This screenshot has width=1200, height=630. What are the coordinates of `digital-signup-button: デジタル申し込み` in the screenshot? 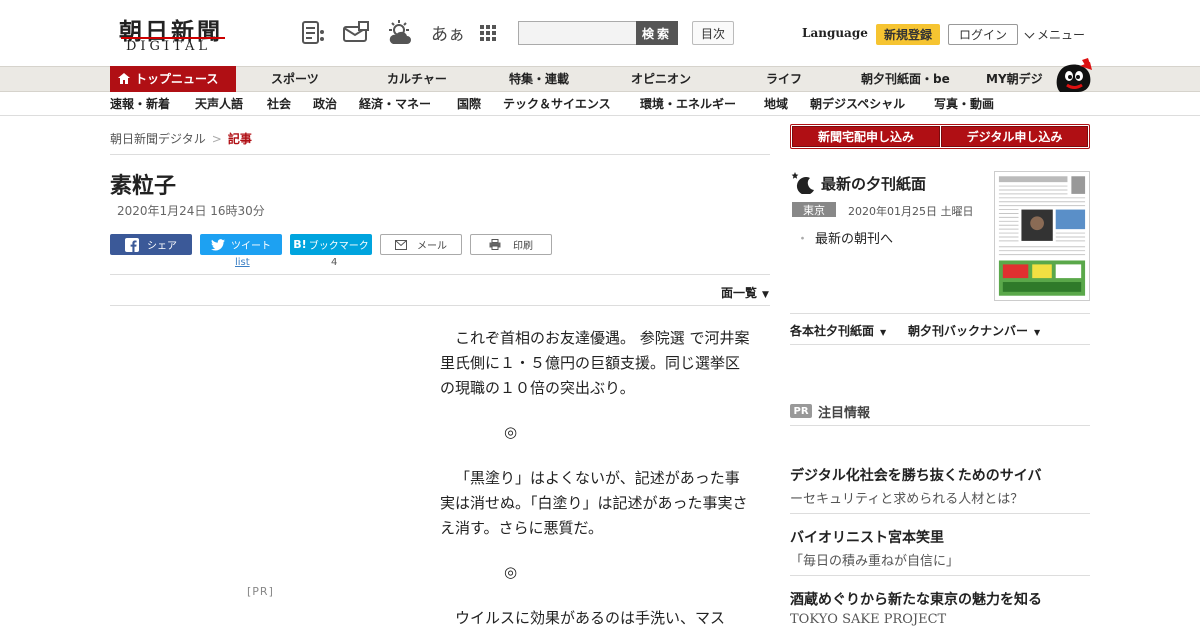 It's located at (1014, 136).